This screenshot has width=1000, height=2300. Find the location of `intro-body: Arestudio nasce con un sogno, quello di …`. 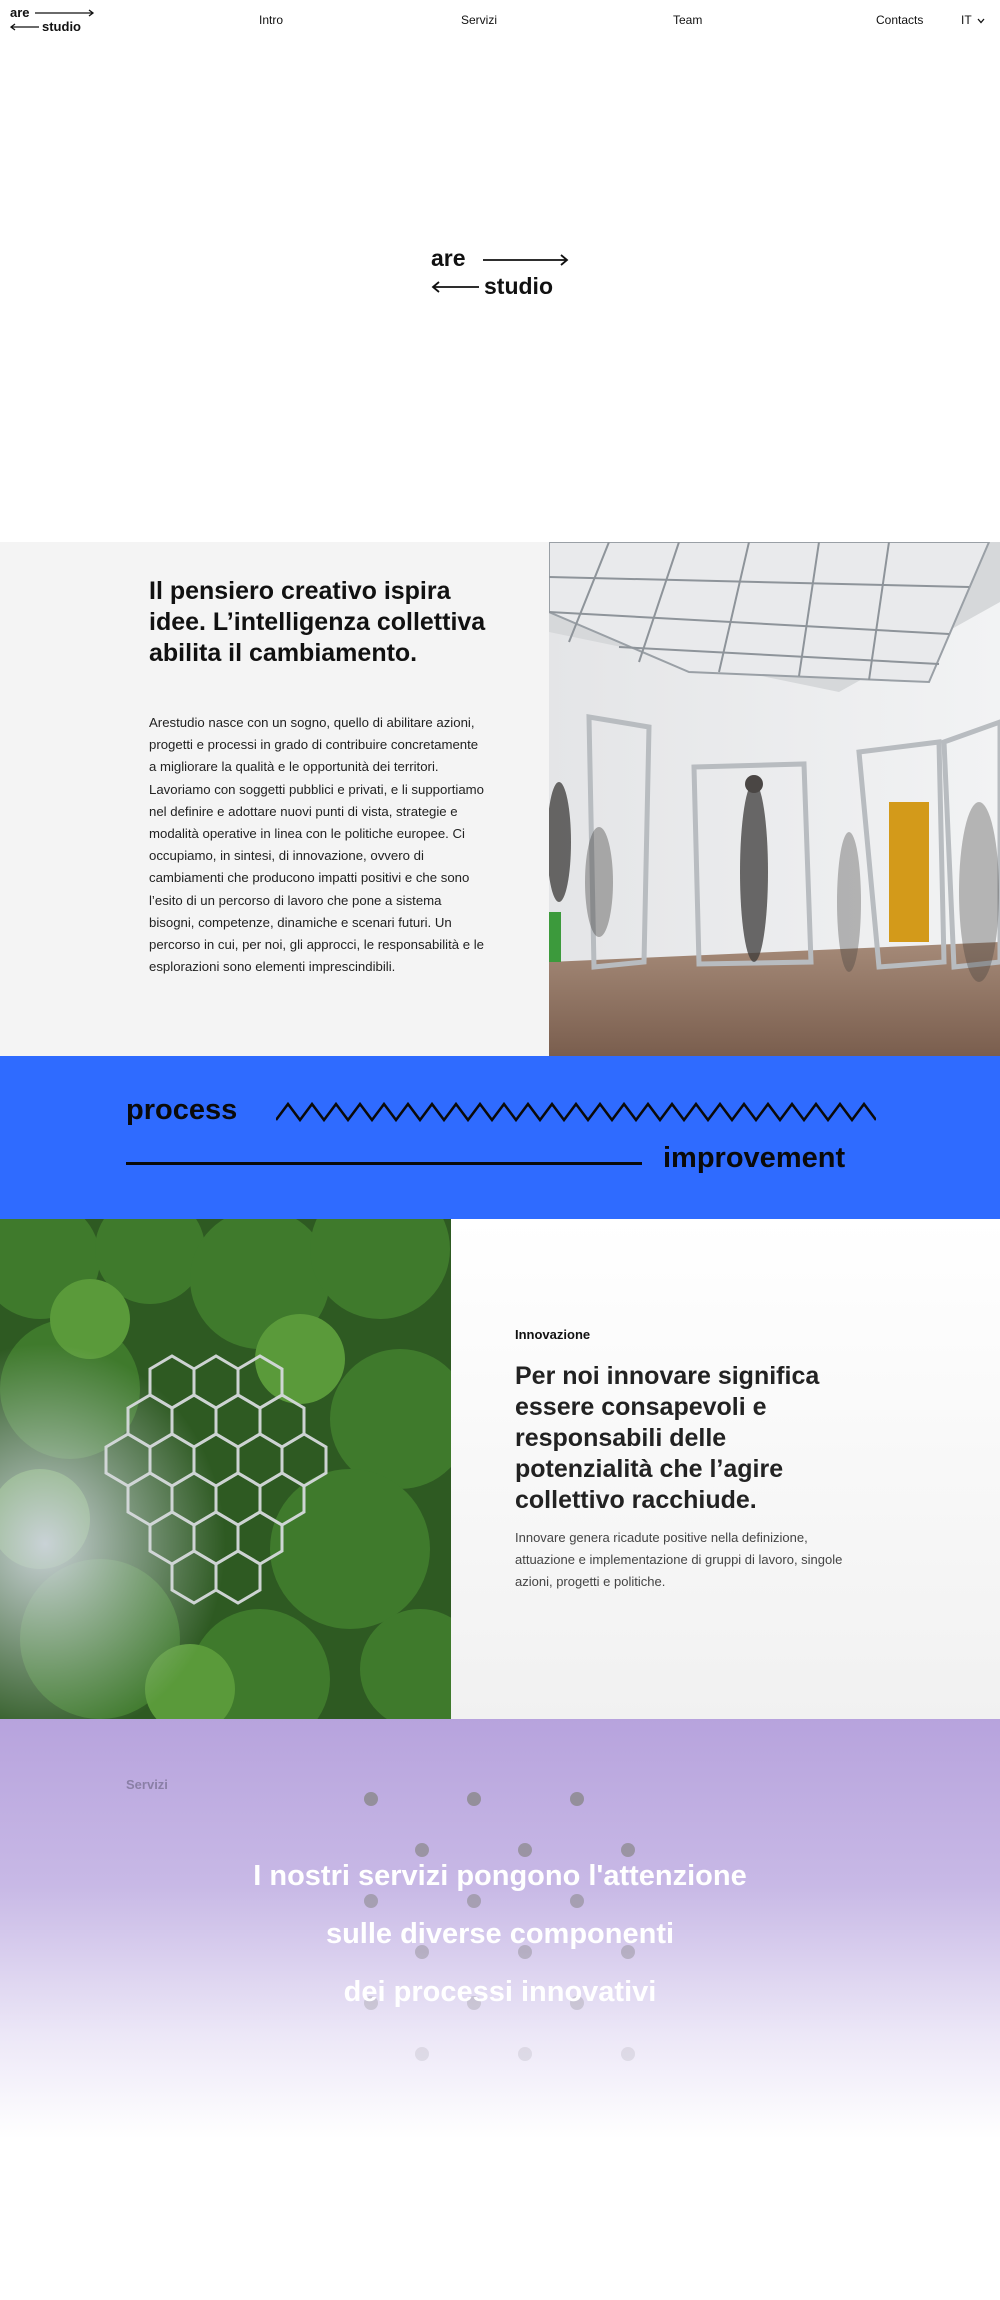

intro-body: Arestudio nasce con un sogno, quello di … is located at coordinates (316, 845).